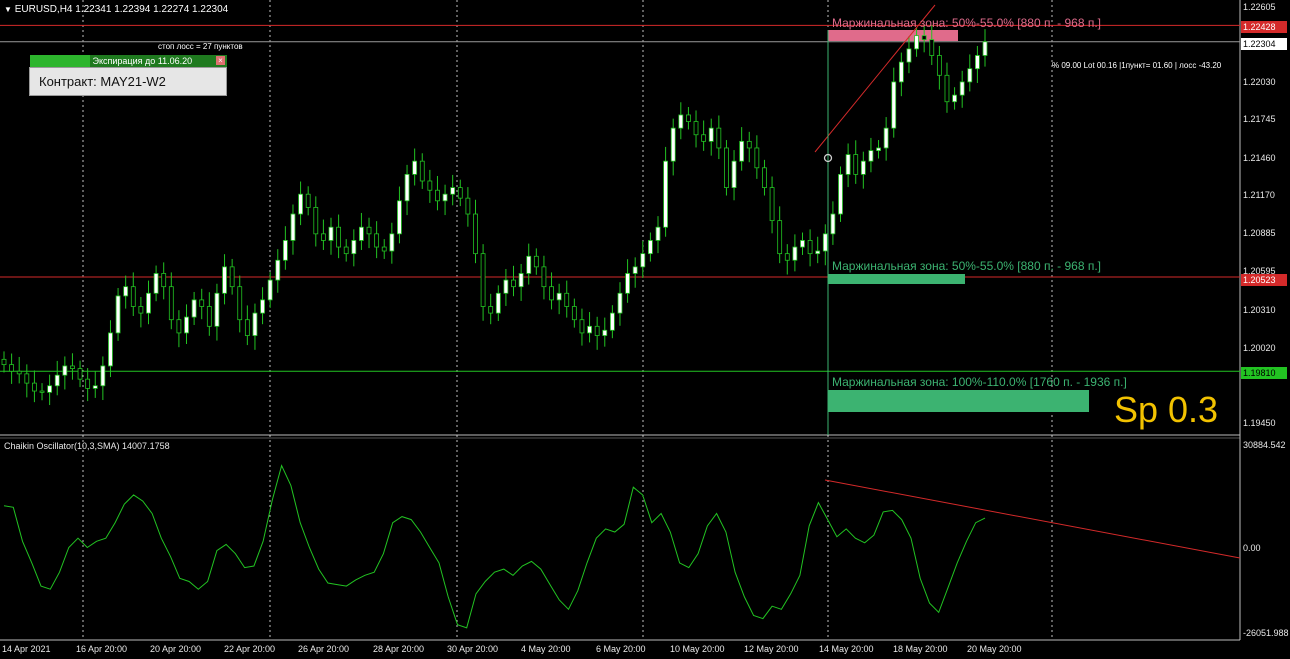 This screenshot has width=1290, height=659. What do you see at coordinates (1264, 280) in the screenshot?
I see `price-tag-label: 1.20523` at bounding box center [1264, 280].